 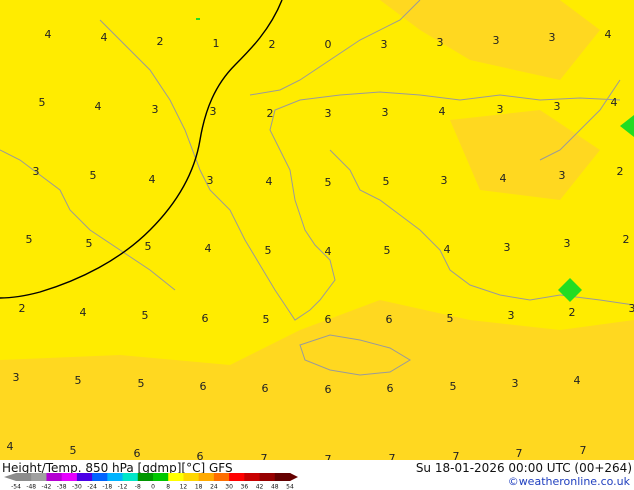 What do you see at coordinates (123, 487) in the screenshot?
I see `color-scale-tick-label: -12` at bounding box center [123, 487].